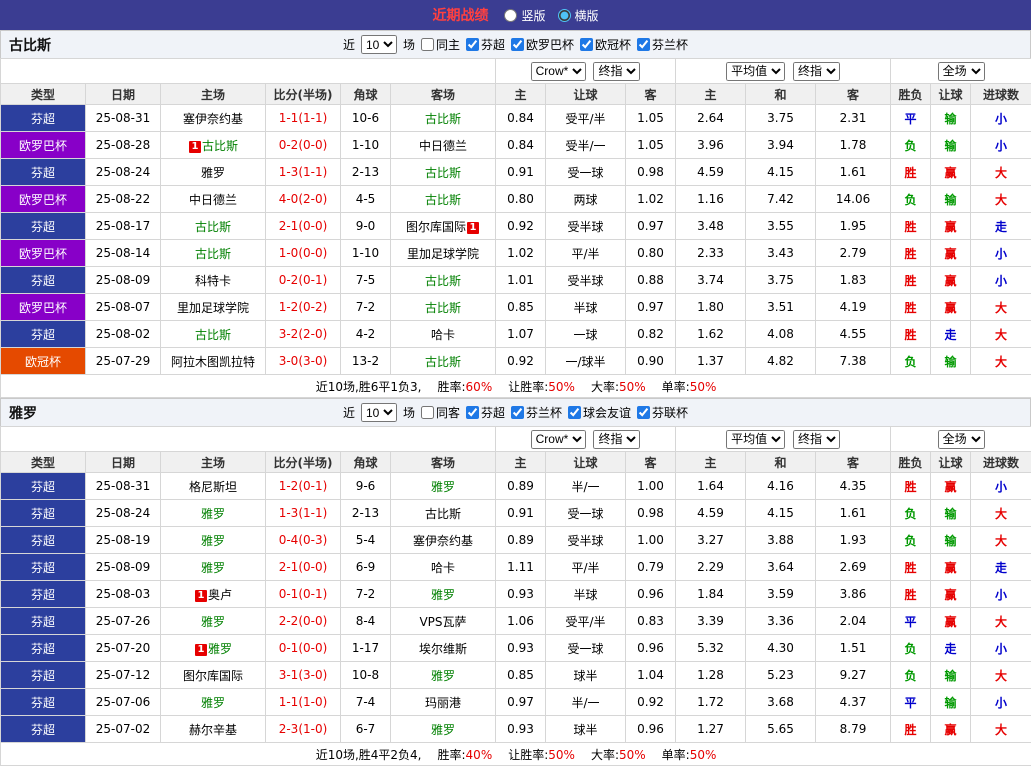 The image size is (1031, 766). Describe the element at coordinates (303, 199) in the screenshot. I see `score-cell: 4-0(2-0)` at that location.